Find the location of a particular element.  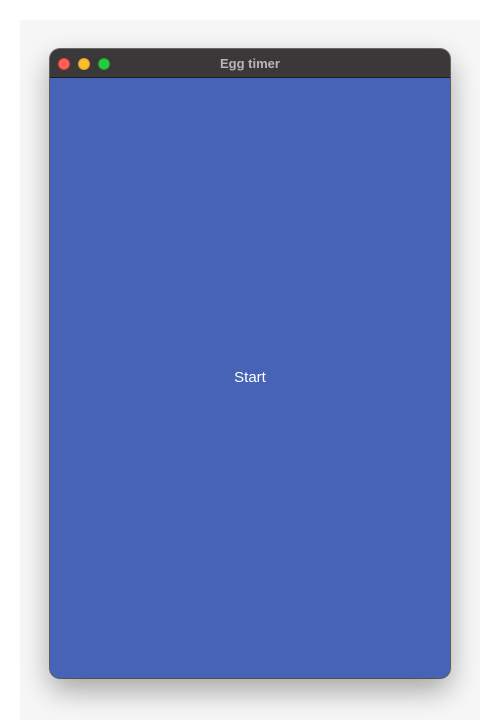

start-button: Start is located at coordinates (250, 378).